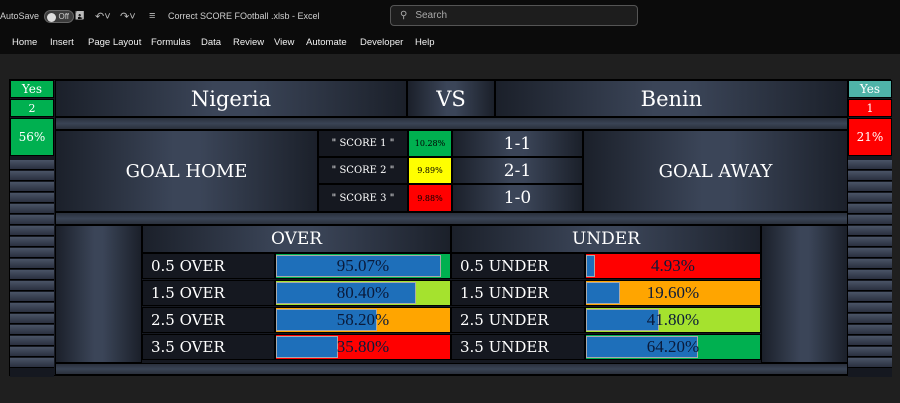  I want to click on goal-home-label: GOAL HOME, so click(186, 171).